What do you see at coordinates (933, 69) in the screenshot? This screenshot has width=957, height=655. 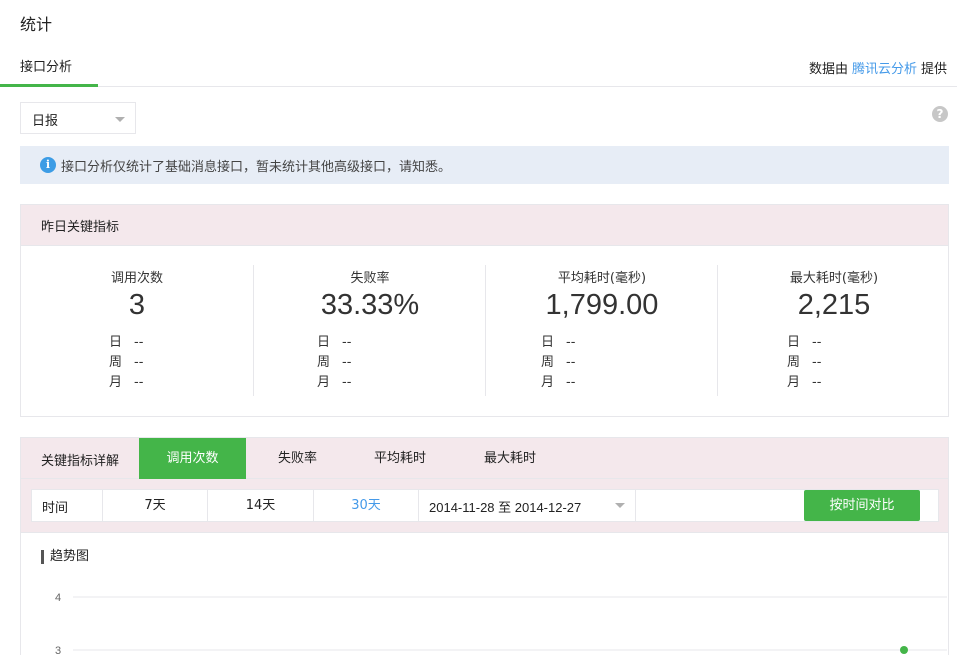 I see `provider-suffix: 提供` at bounding box center [933, 69].